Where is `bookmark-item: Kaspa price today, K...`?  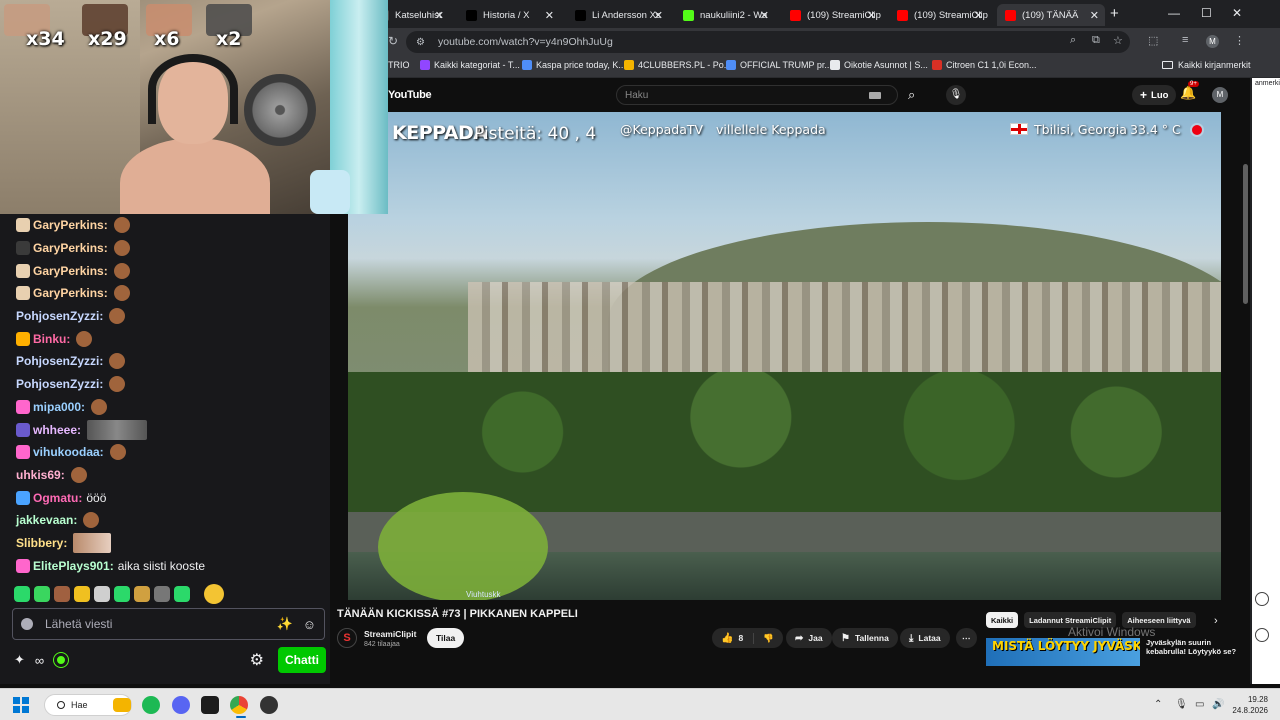
bookmark-item: Kaspa price today, K... is located at coordinates (574, 65).